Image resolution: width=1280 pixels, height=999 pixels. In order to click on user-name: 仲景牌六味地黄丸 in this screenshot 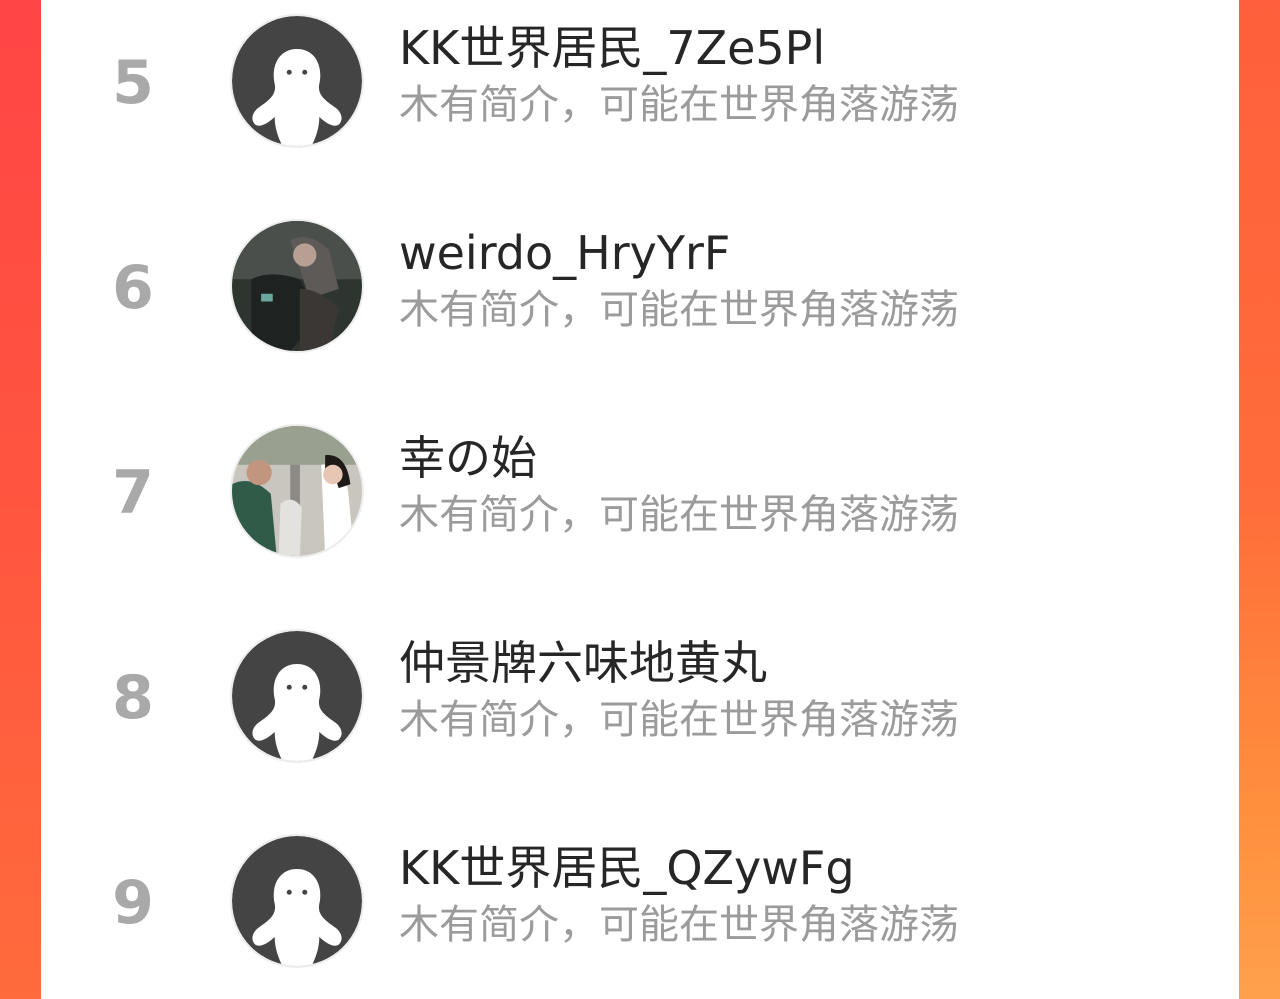, I will do `click(583, 663)`.